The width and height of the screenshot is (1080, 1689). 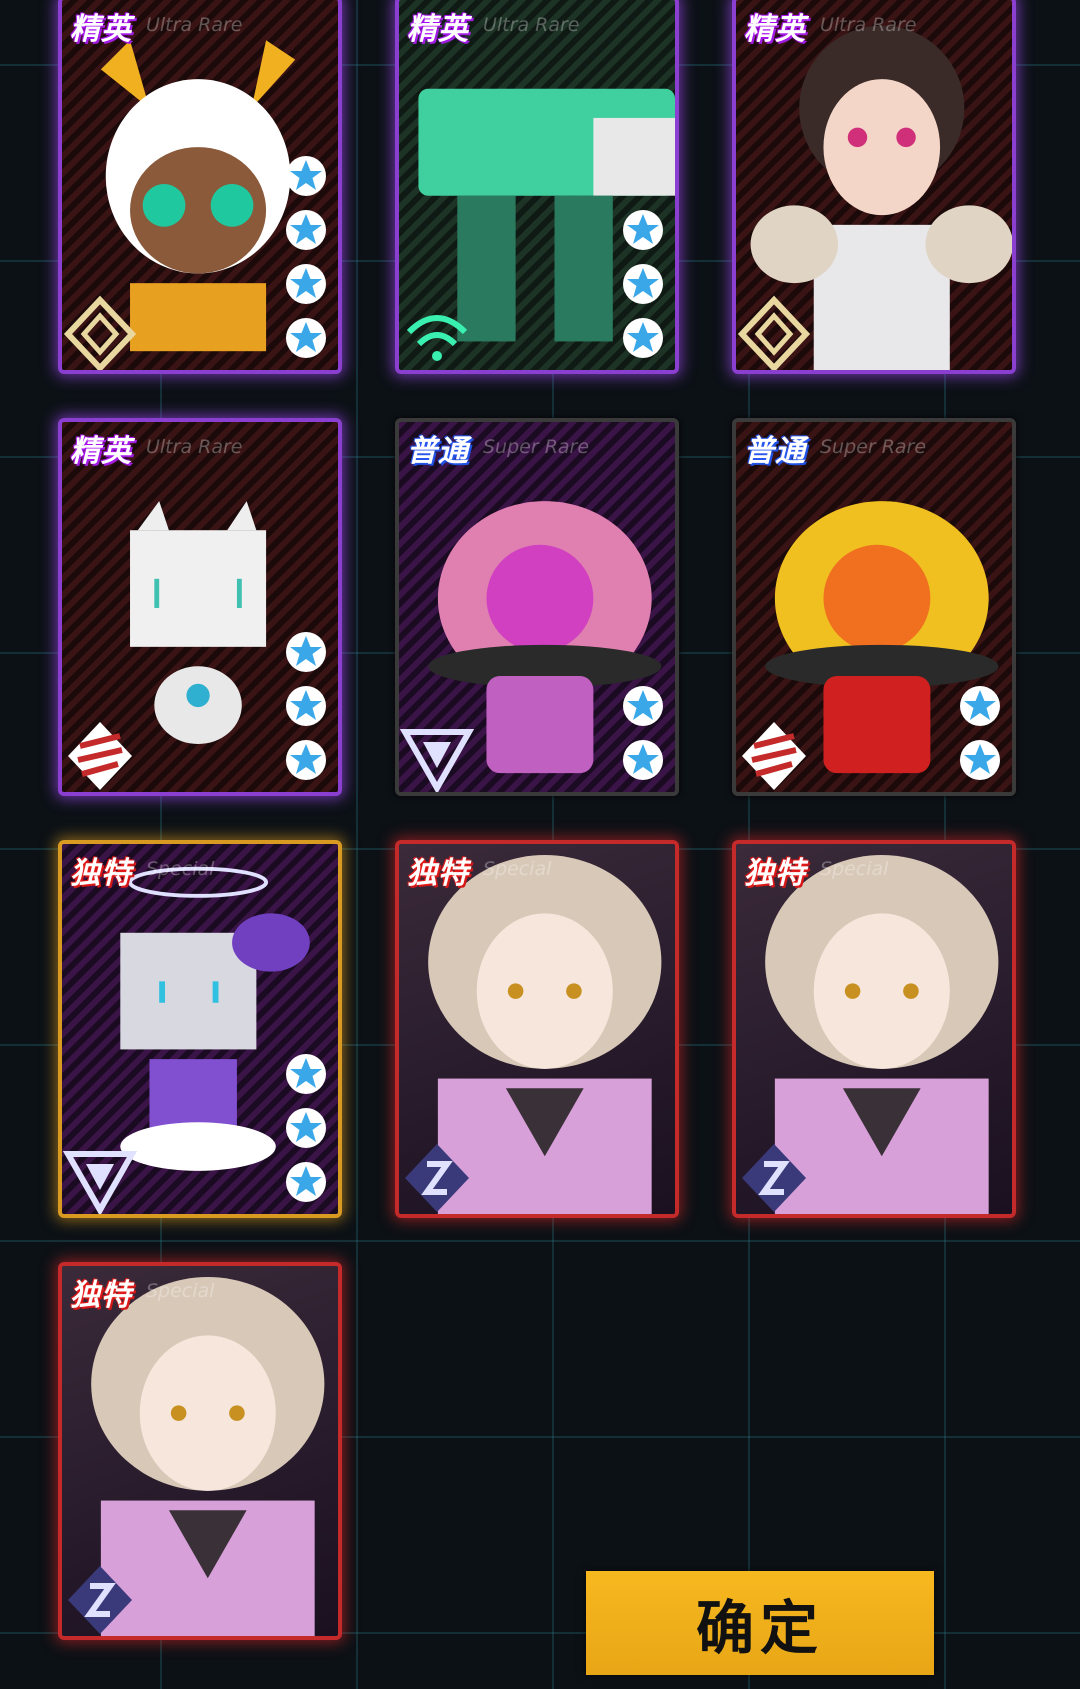 I want to click on card-2: 精英 Ultra Rare, so click(x=537, y=187).